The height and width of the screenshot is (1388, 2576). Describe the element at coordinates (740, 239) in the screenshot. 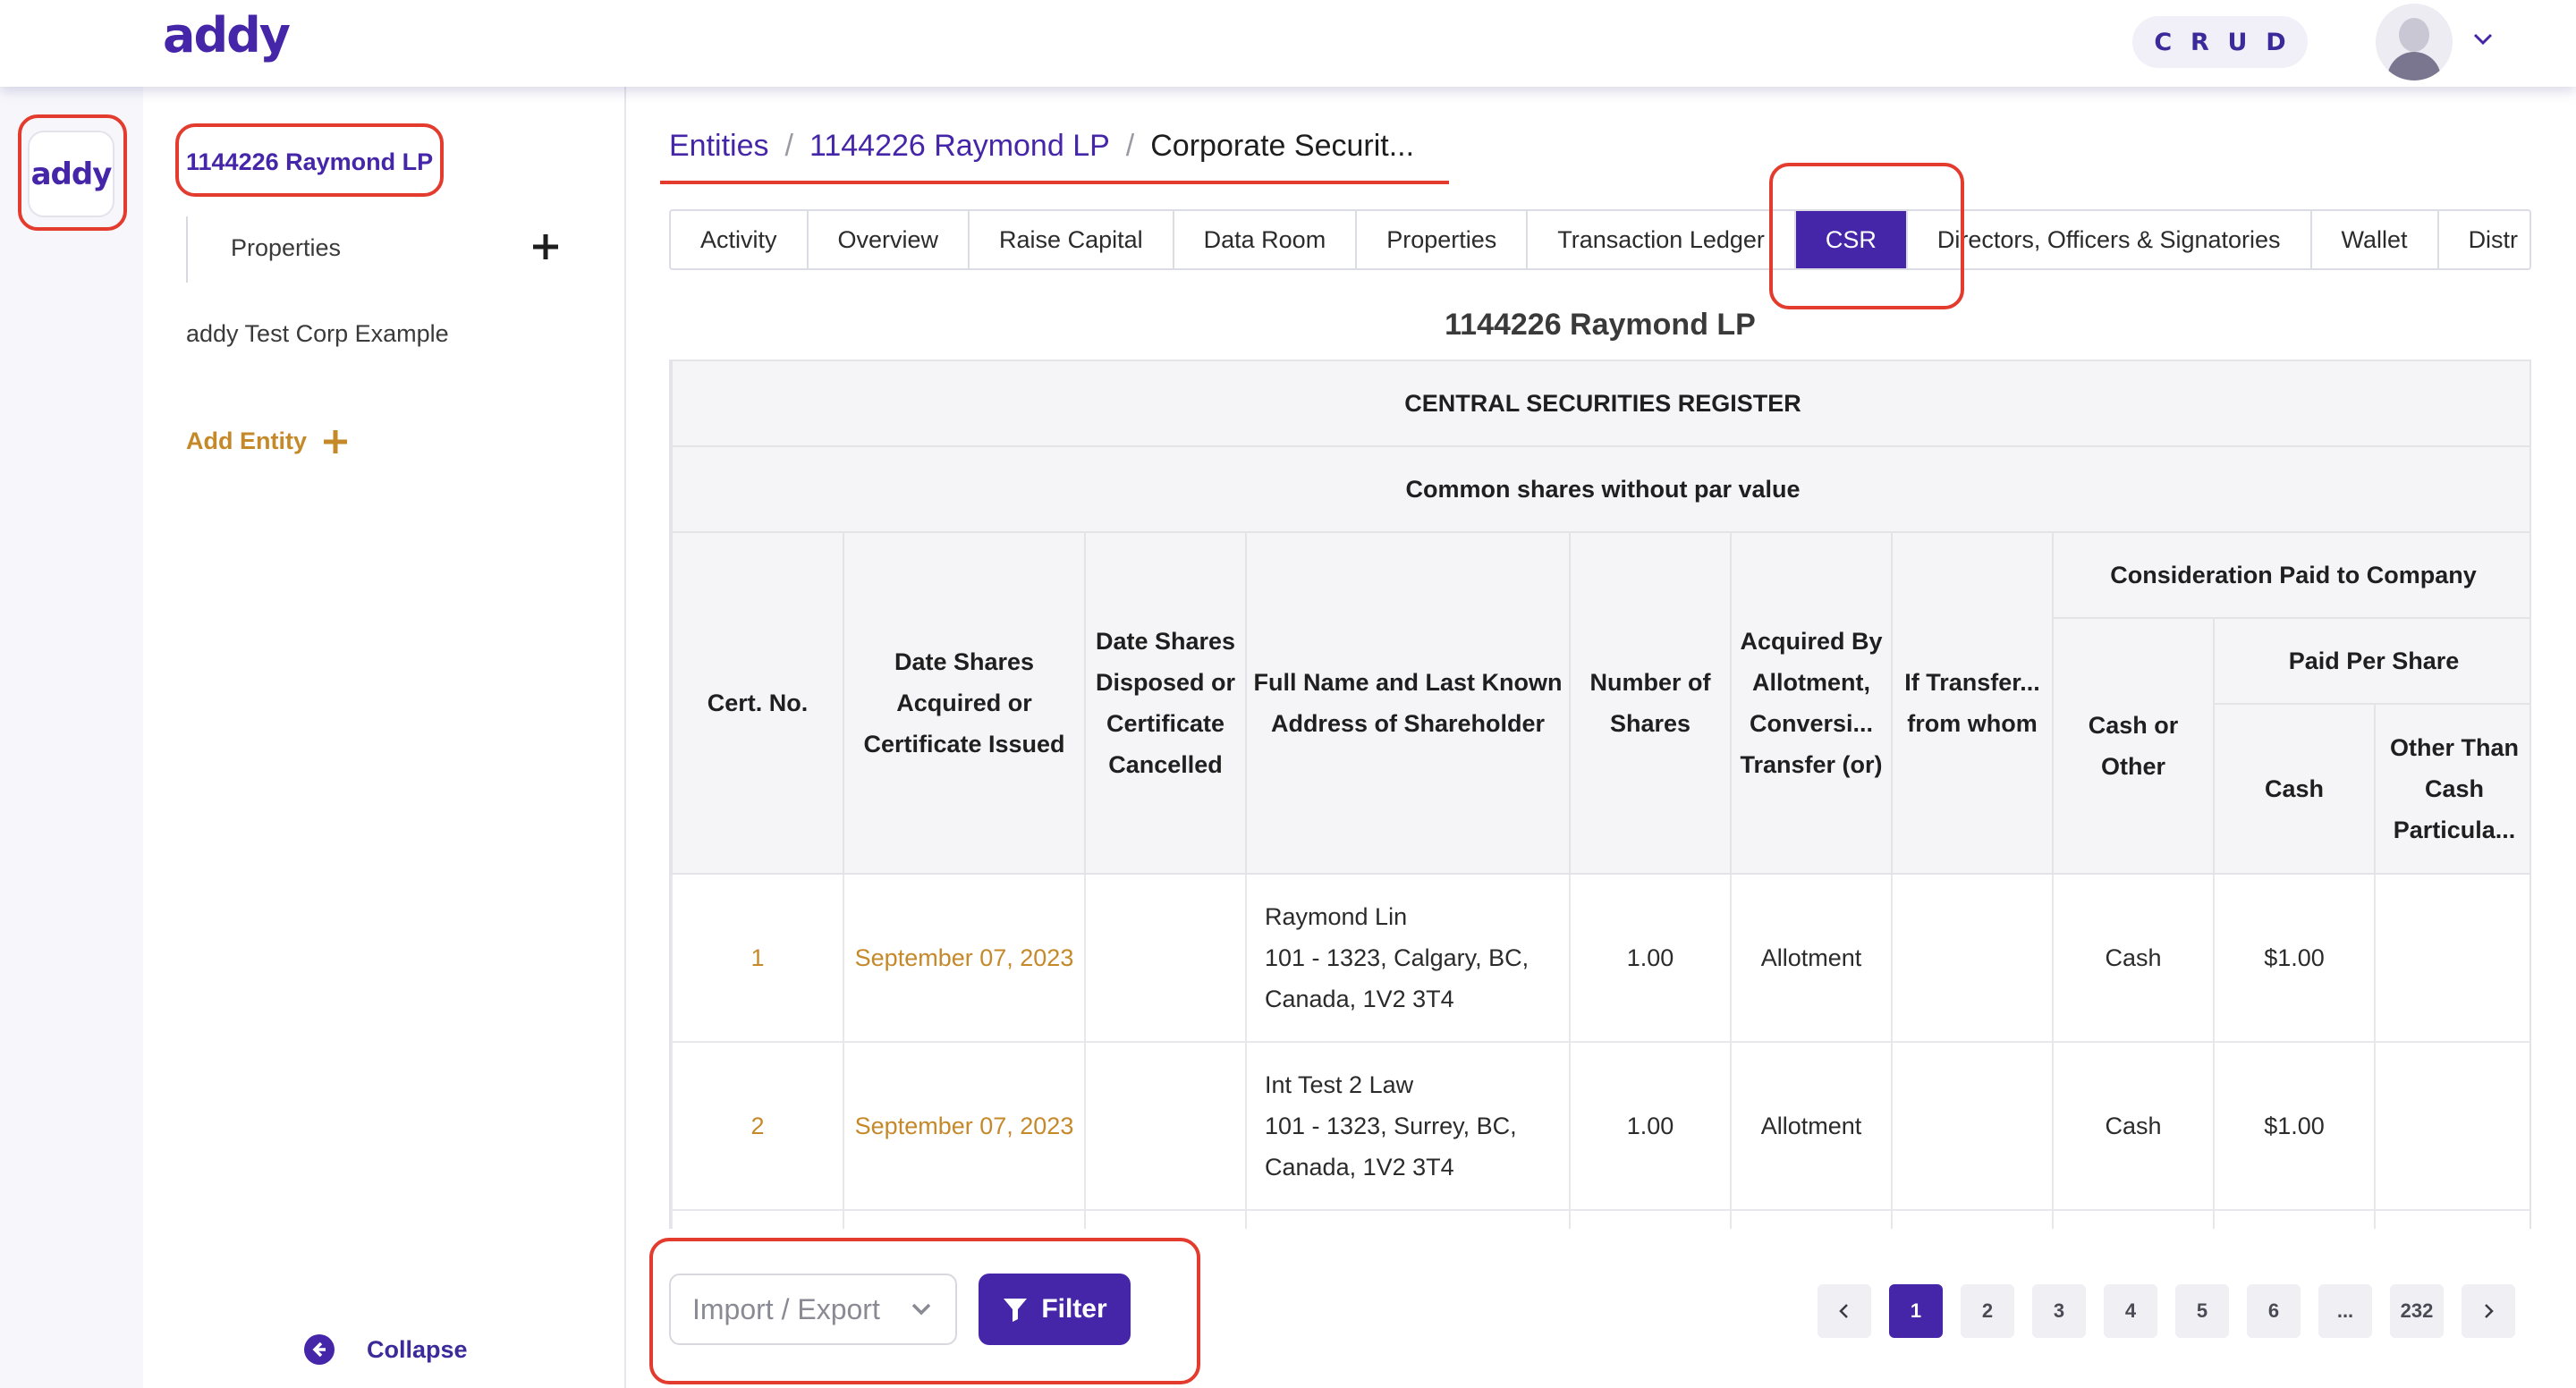

I see `tab-activity: Activity` at that location.